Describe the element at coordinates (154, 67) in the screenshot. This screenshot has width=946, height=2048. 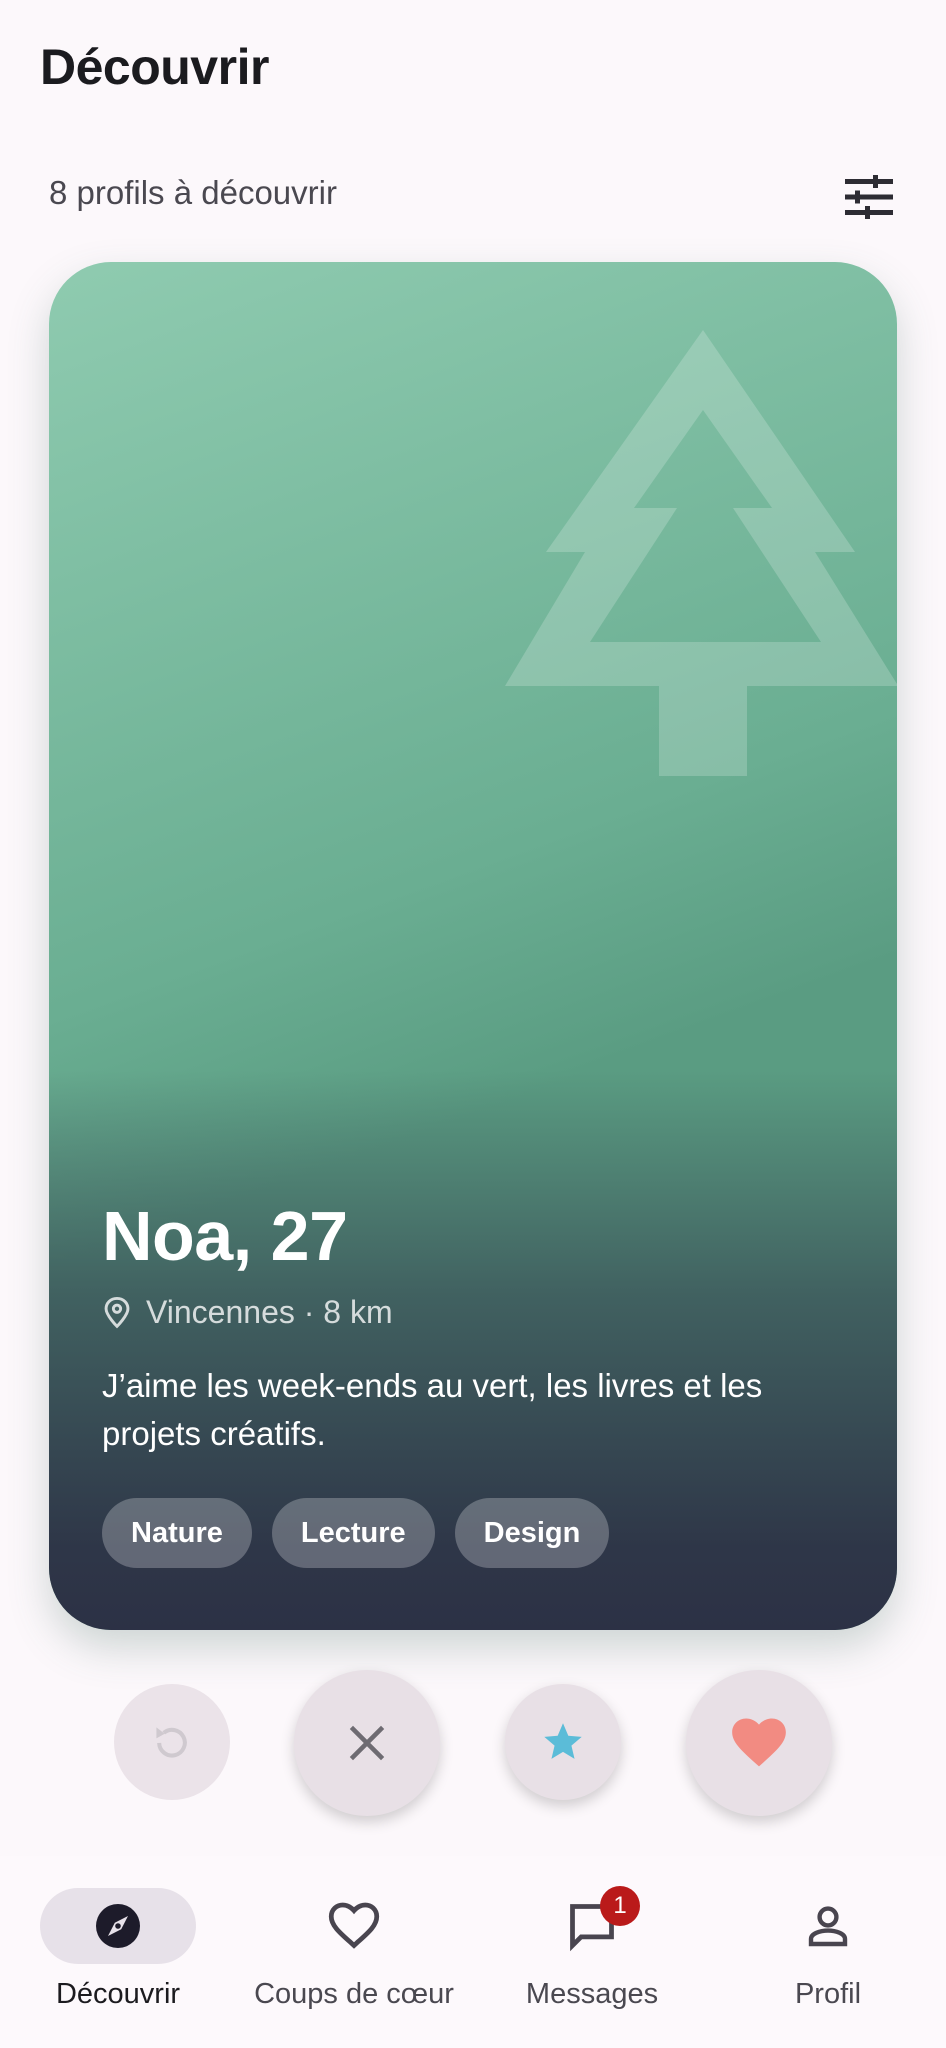
I see `page-title: Découvrir` at that location.